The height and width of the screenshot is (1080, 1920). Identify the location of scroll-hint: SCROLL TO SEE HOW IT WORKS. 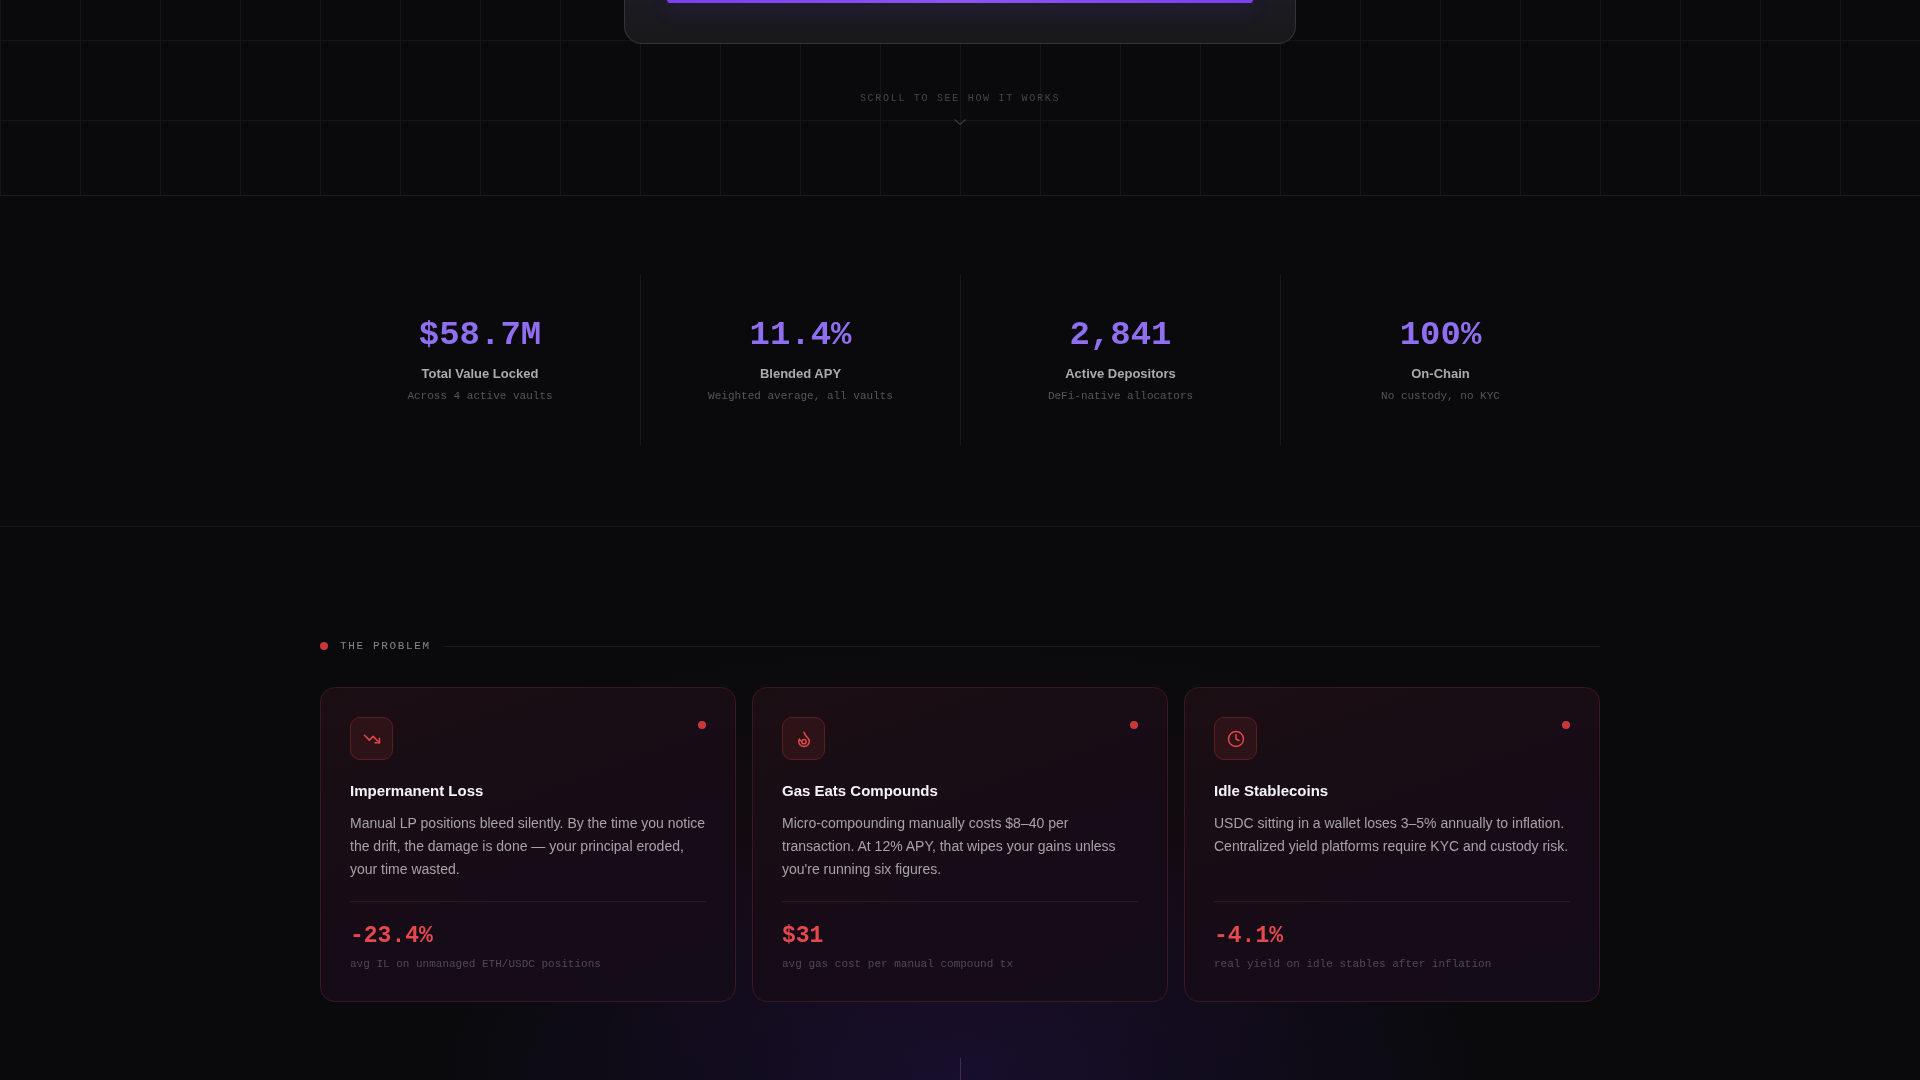
(960, 99).